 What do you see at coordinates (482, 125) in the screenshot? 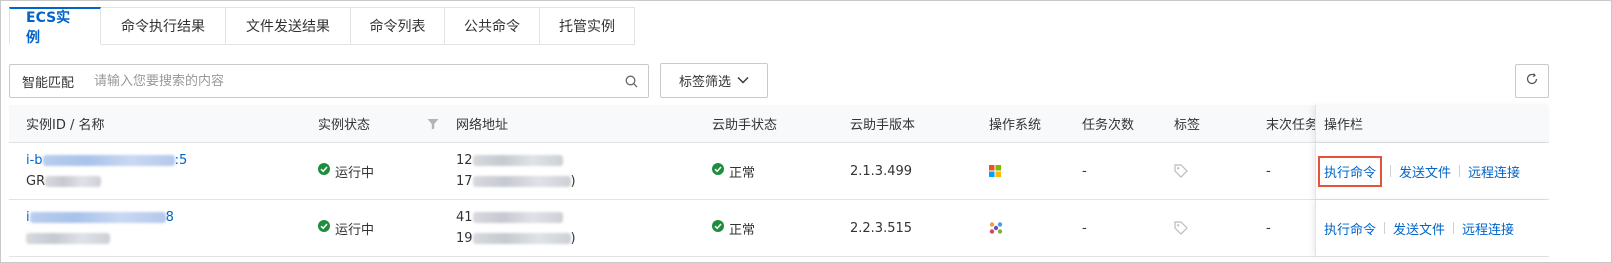
I see `col-network: 网络地址` at bounding box center [482, 125].